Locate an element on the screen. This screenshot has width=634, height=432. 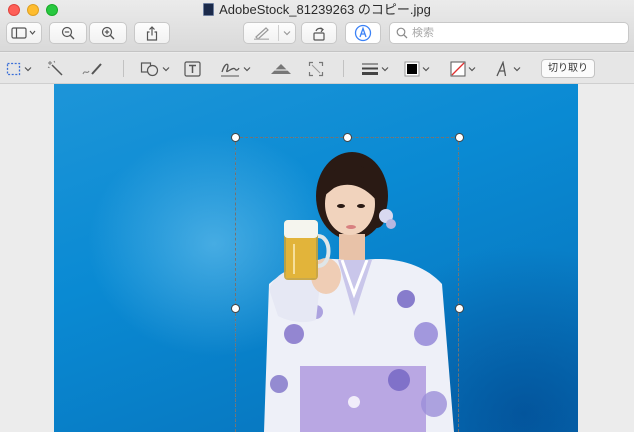
text-style-icon is located at coordinates (501, 69).